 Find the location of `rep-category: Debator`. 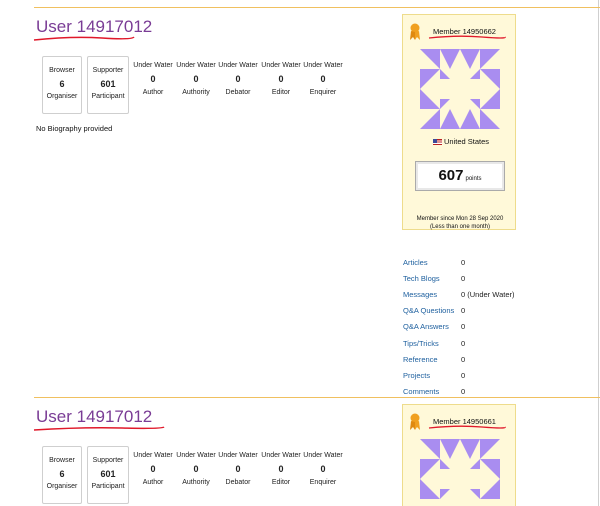

rep-category: Debator is located at coordinates (238, 482).